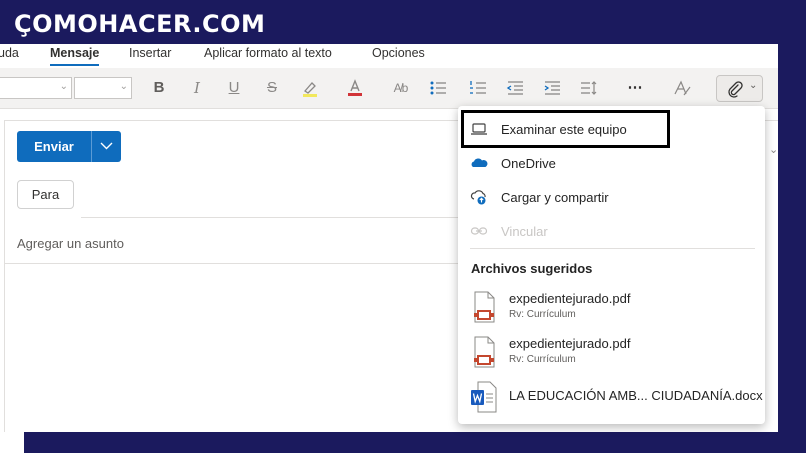 The image size is (806, 453). What do you see at coordinates (611, 163) in the screenshot?
I see `menu-item-onedrive: OneDrive` at bounding box center [611, 163].